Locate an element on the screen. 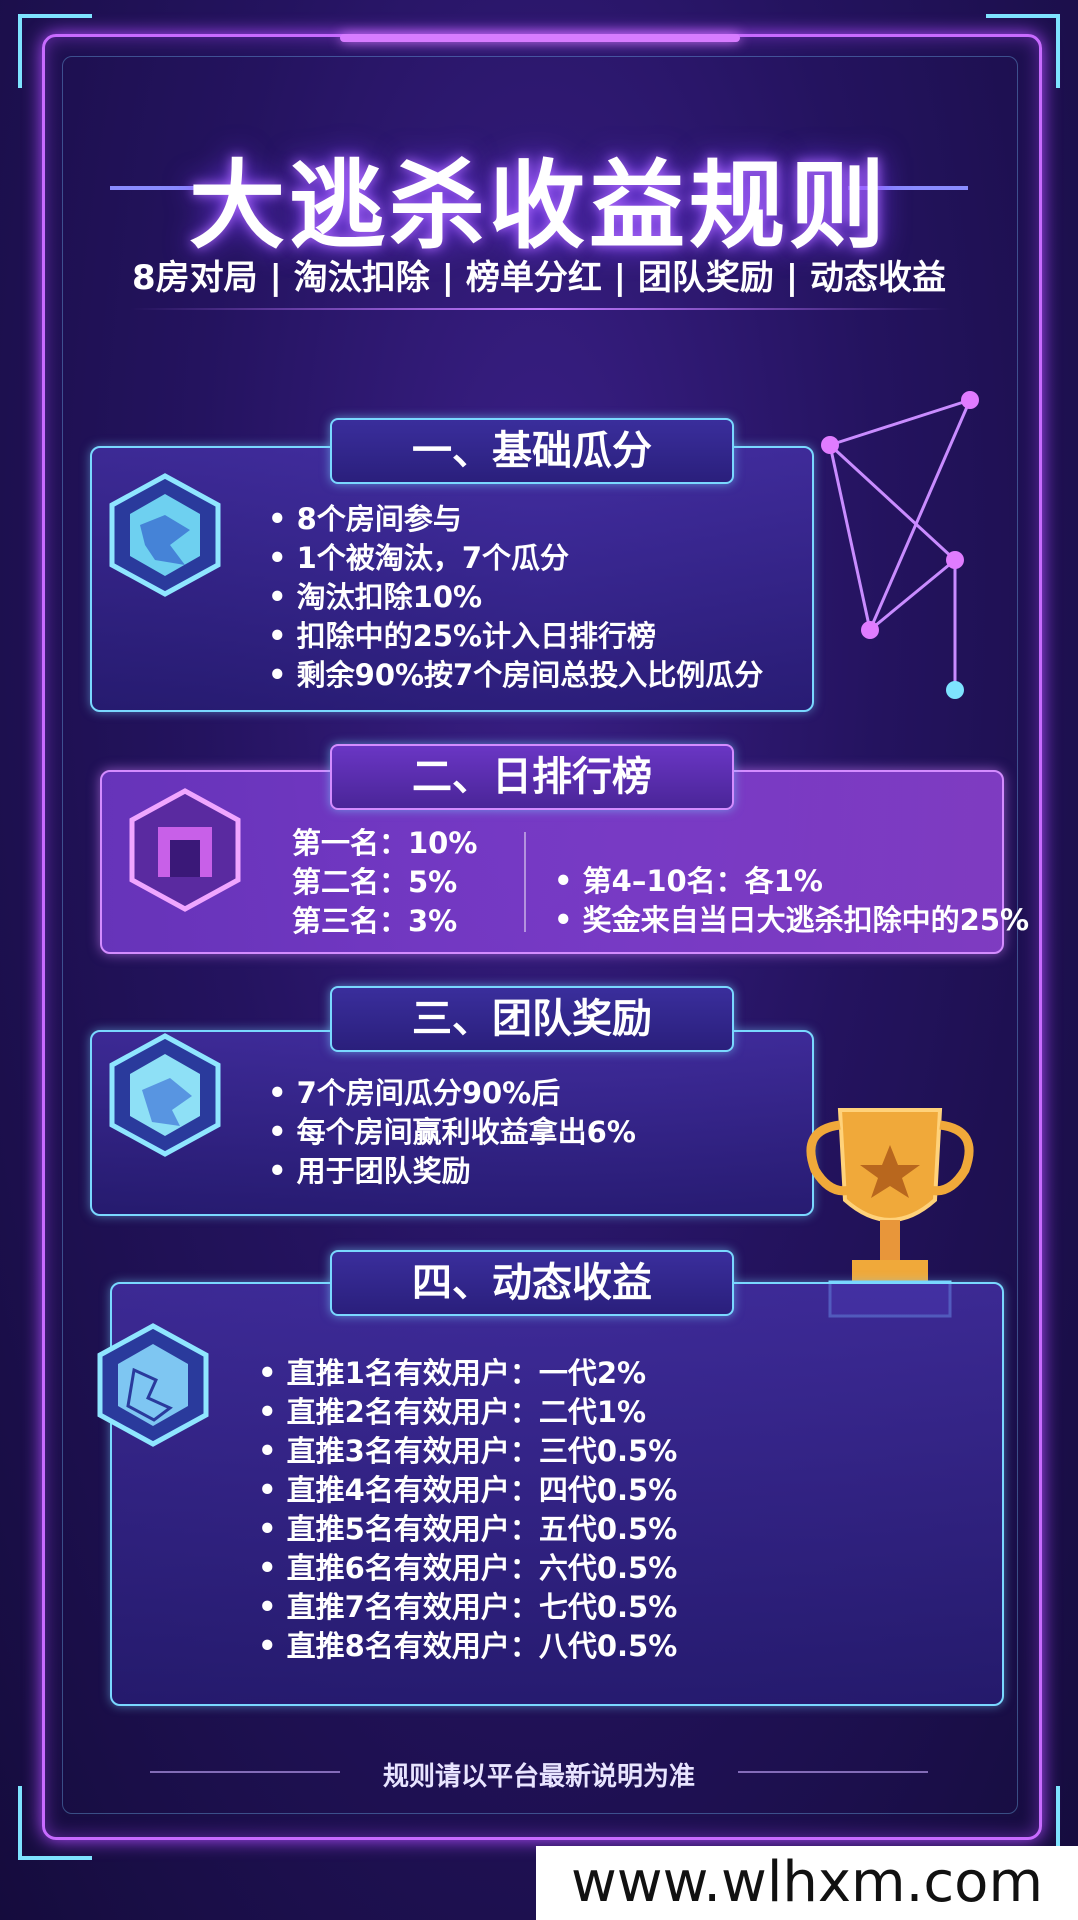 The image size is (1078, 1920). list-item: 直推4名有效用户：四代0.5% is located at coordinates (468, 1490).